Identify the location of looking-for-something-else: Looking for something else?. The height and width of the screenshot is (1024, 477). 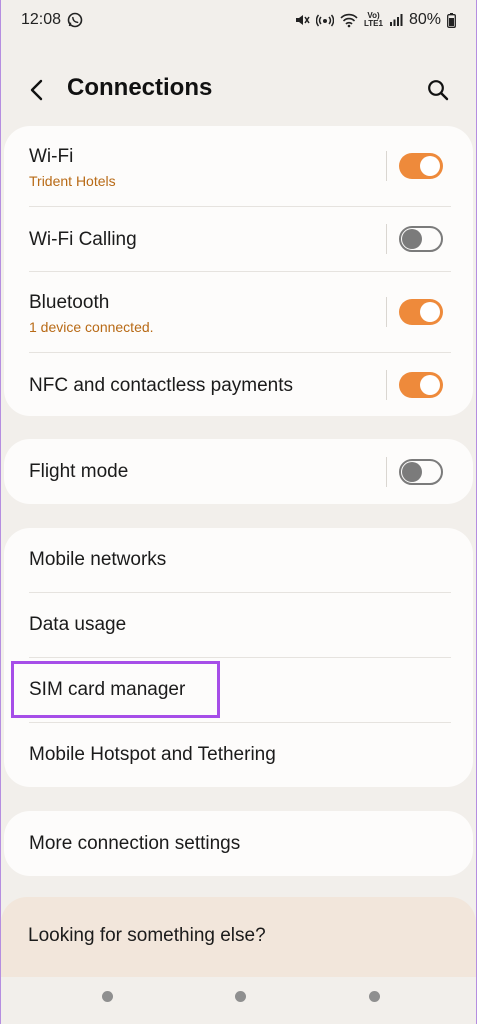
(238, 937).